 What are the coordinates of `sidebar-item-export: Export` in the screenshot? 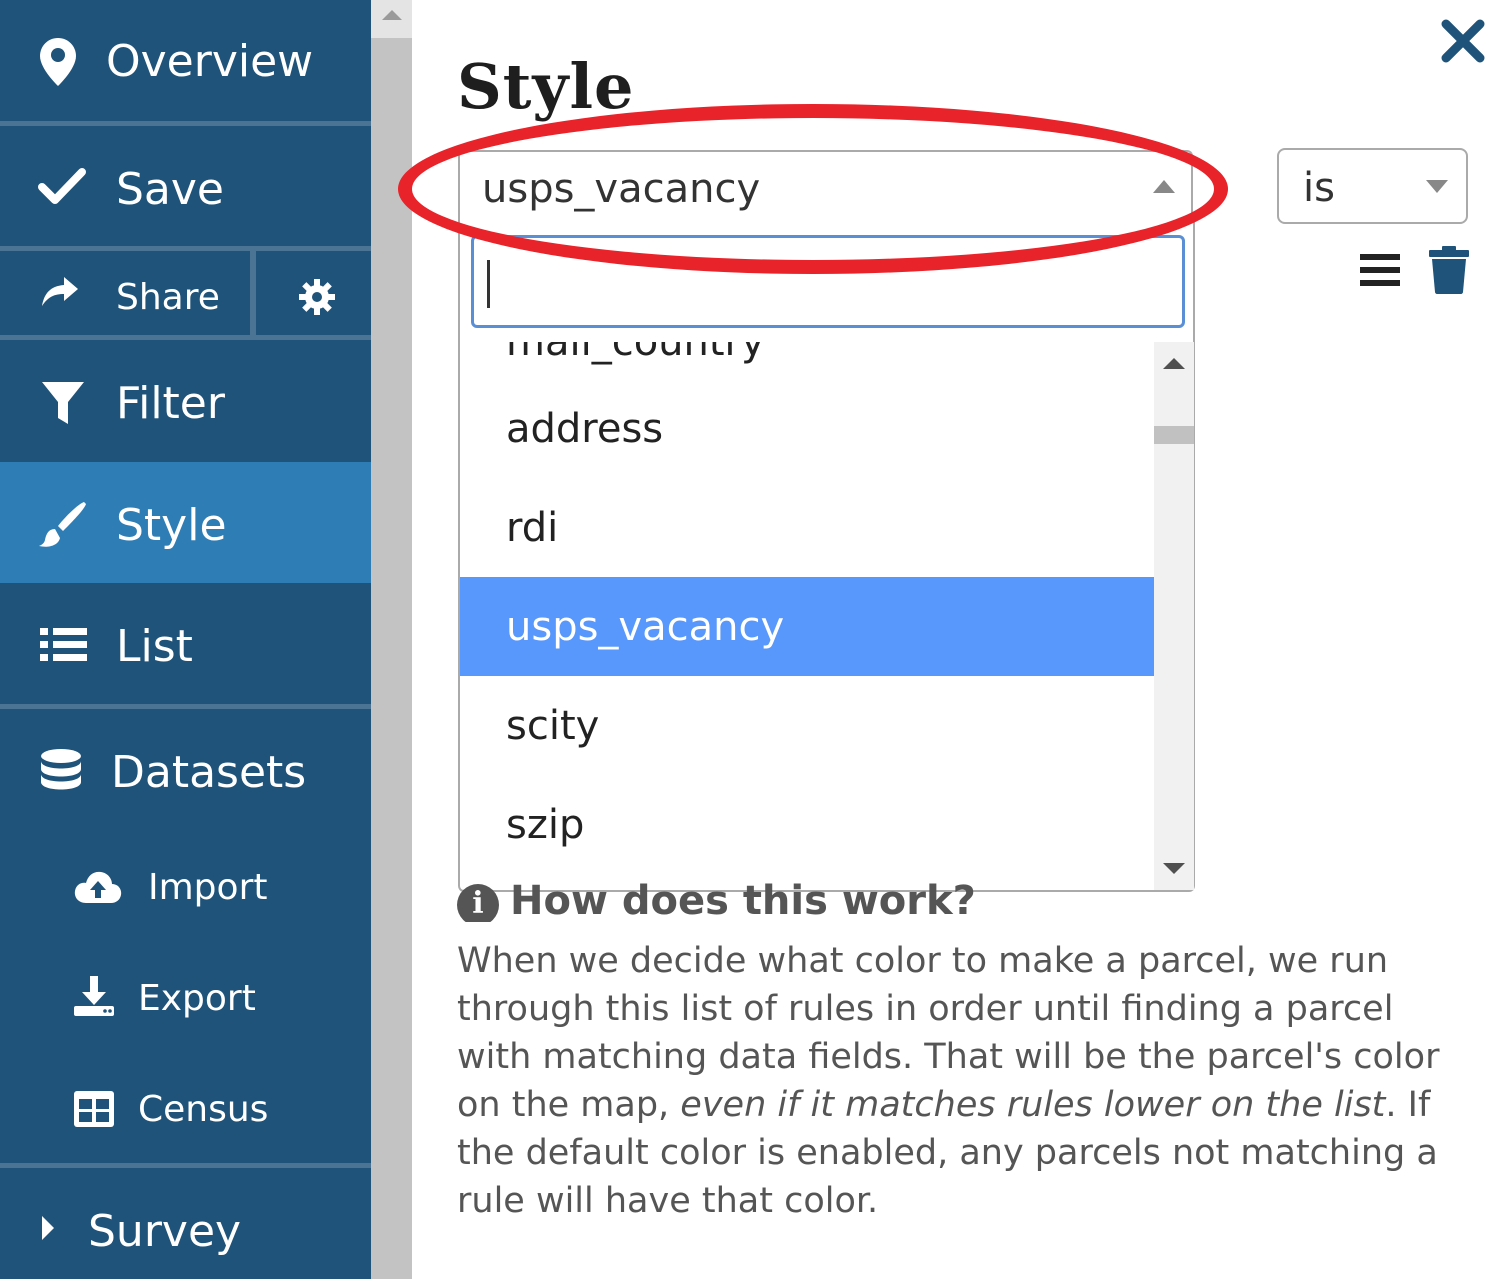 It's located at (185, 997).